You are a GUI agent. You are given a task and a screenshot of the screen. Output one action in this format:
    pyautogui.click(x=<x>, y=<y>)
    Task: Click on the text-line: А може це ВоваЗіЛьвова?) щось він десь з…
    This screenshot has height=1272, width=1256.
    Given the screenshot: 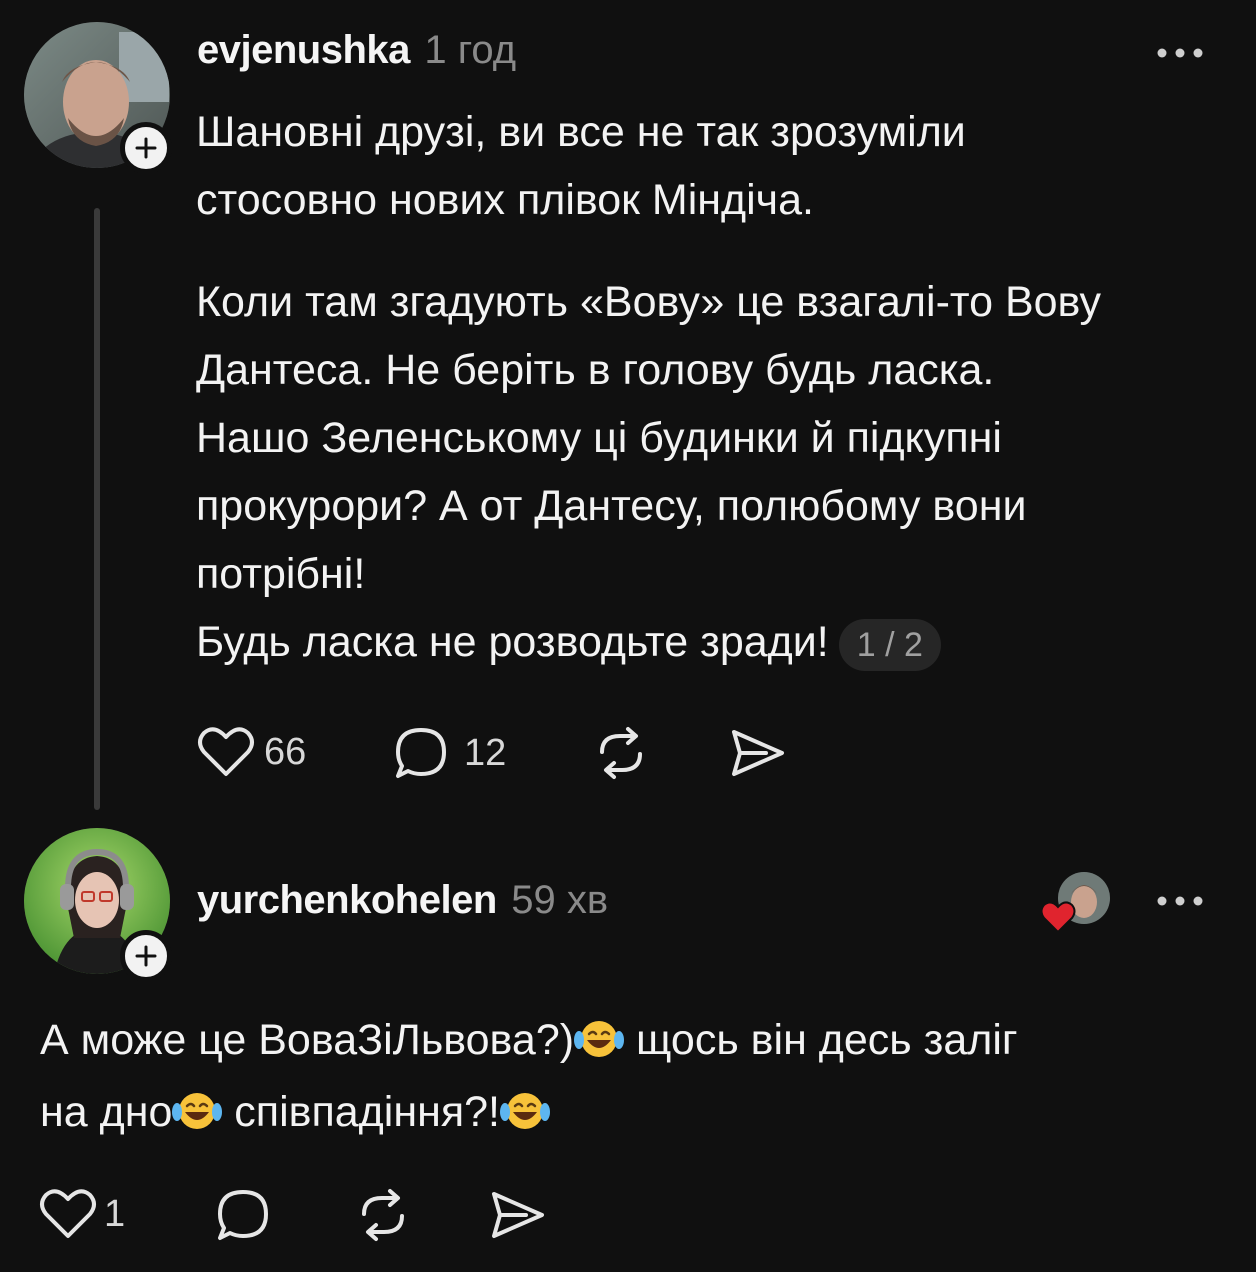 What is the action you would take?
    pyautogui.click(x=640, y=1040)
    